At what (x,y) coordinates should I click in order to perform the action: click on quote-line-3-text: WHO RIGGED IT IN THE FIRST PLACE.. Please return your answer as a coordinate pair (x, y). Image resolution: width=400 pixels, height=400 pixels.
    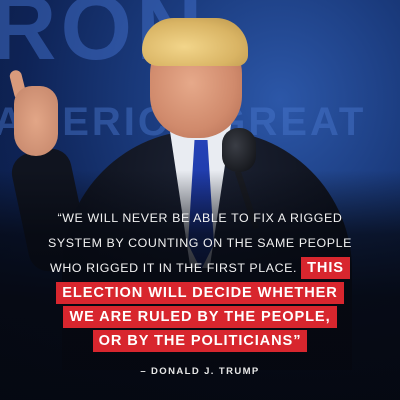
    Looking at the image, I should click on (174, 268).